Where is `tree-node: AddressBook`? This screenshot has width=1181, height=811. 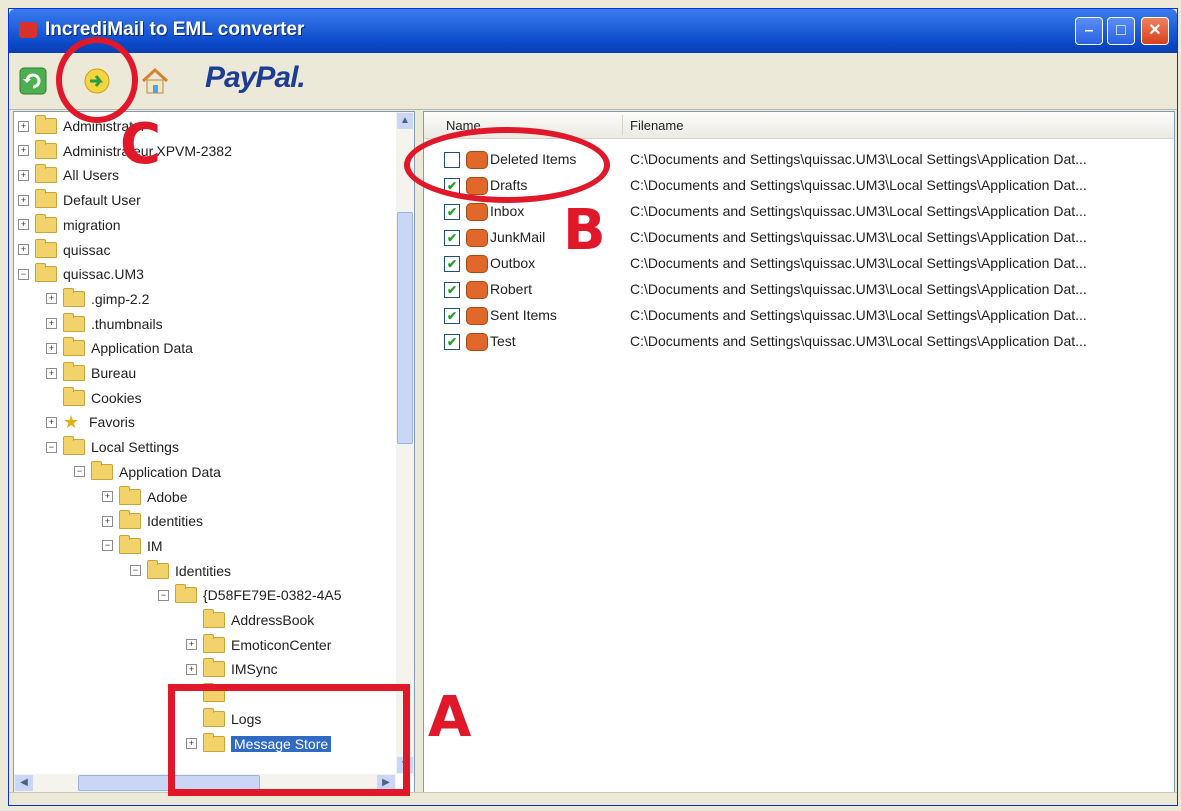 tree-node: AddressBook is located at coordinates (250, 620).